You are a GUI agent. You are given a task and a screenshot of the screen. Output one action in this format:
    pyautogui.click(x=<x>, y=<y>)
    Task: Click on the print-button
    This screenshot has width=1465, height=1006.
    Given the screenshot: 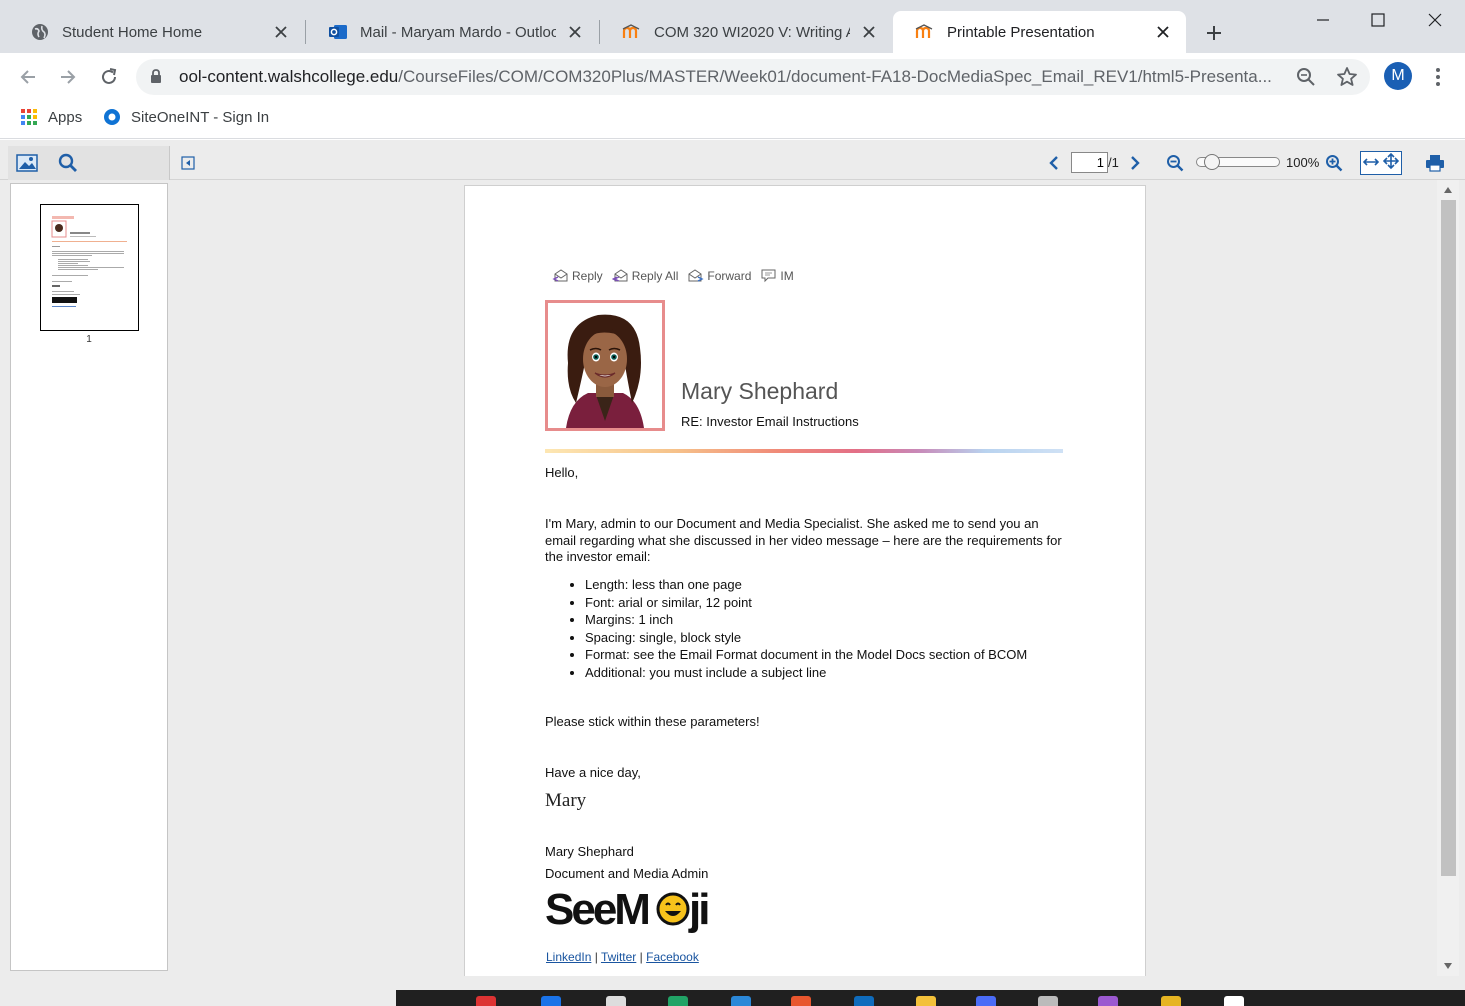 What is the action you would take?
    pyautogui.click(x=1435, y=163)
    